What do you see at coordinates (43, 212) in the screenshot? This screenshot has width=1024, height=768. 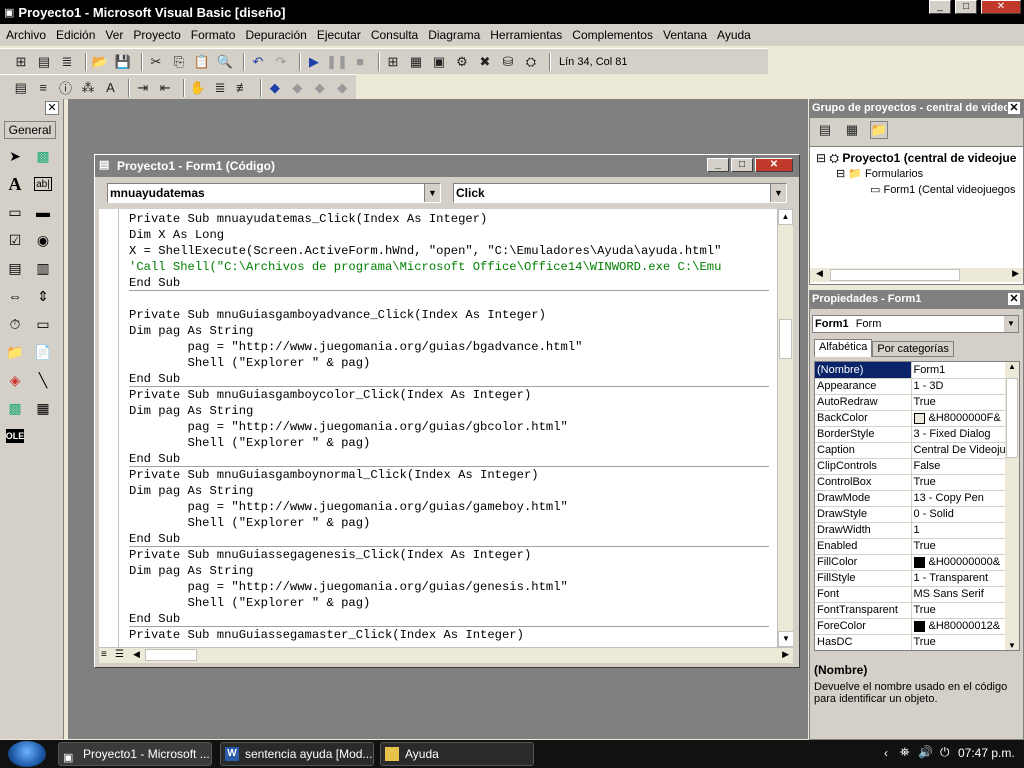 I see `commandbutton-tool-icon: ▬` at bounding box center [43, 212].